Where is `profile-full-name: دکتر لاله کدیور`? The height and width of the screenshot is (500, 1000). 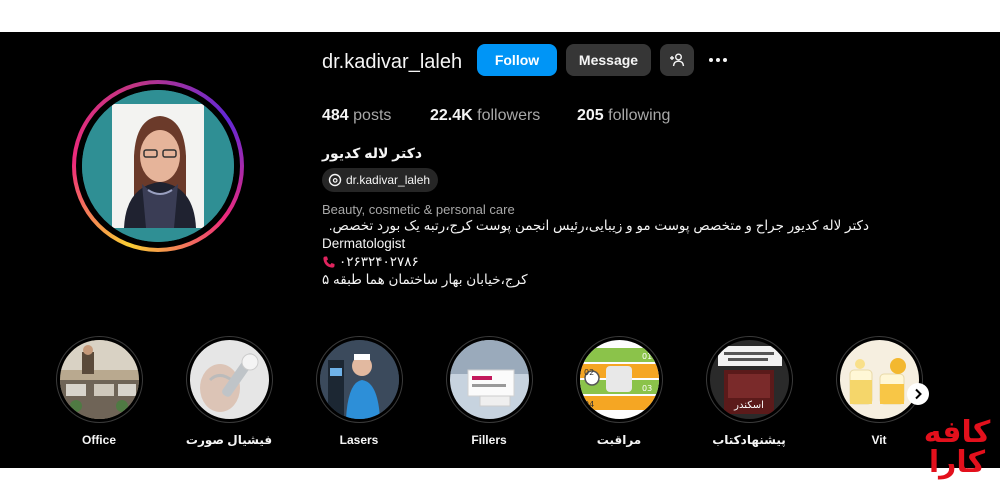 profile-full-name: دکتر لاله کدیور is located at coordinates (372, 153).